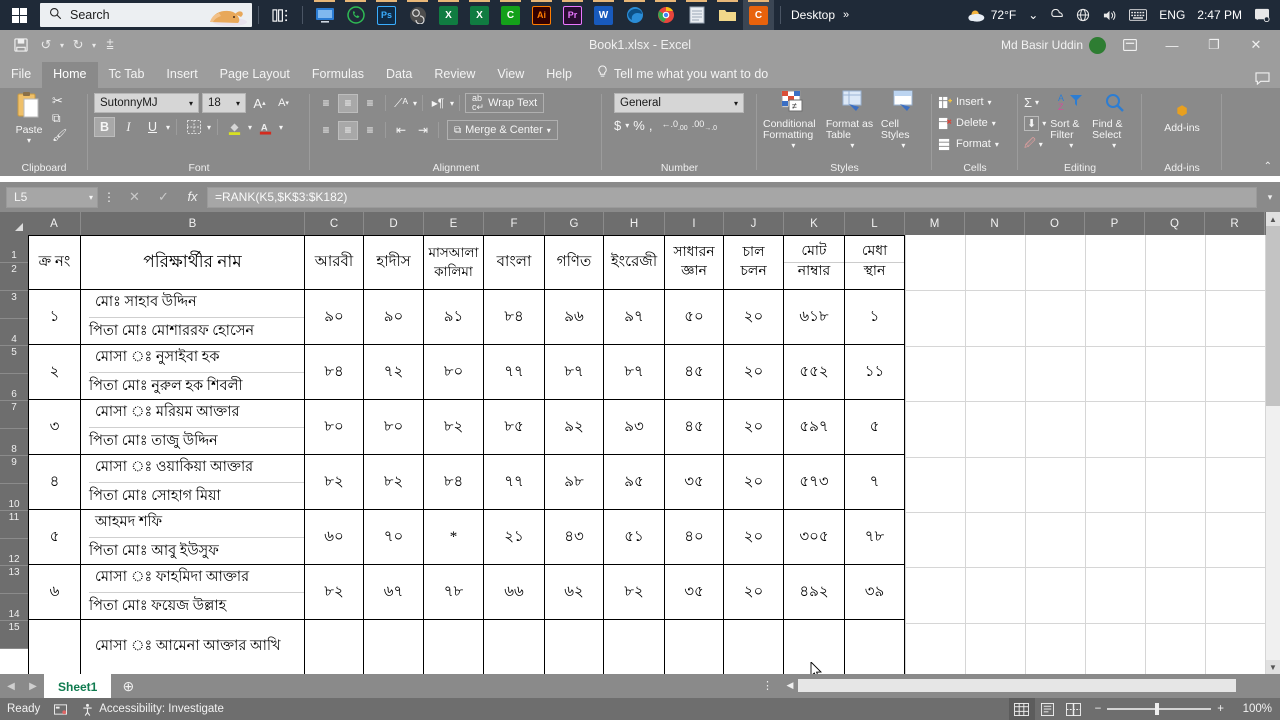  What do you see at coordinates (997, 144) in the screenshot?
I see `format-dropdown-icon: ▾` at bounding box center [997, 144].